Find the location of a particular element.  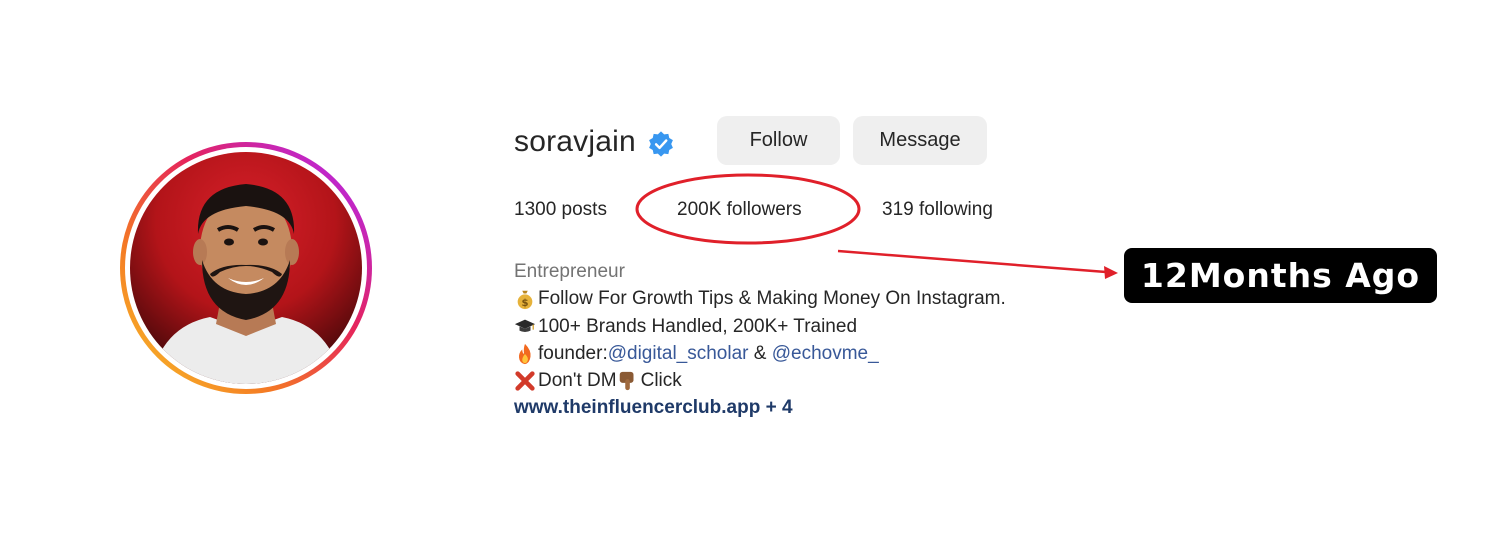

following-count: 319 following is located at coordinates (937, 210).